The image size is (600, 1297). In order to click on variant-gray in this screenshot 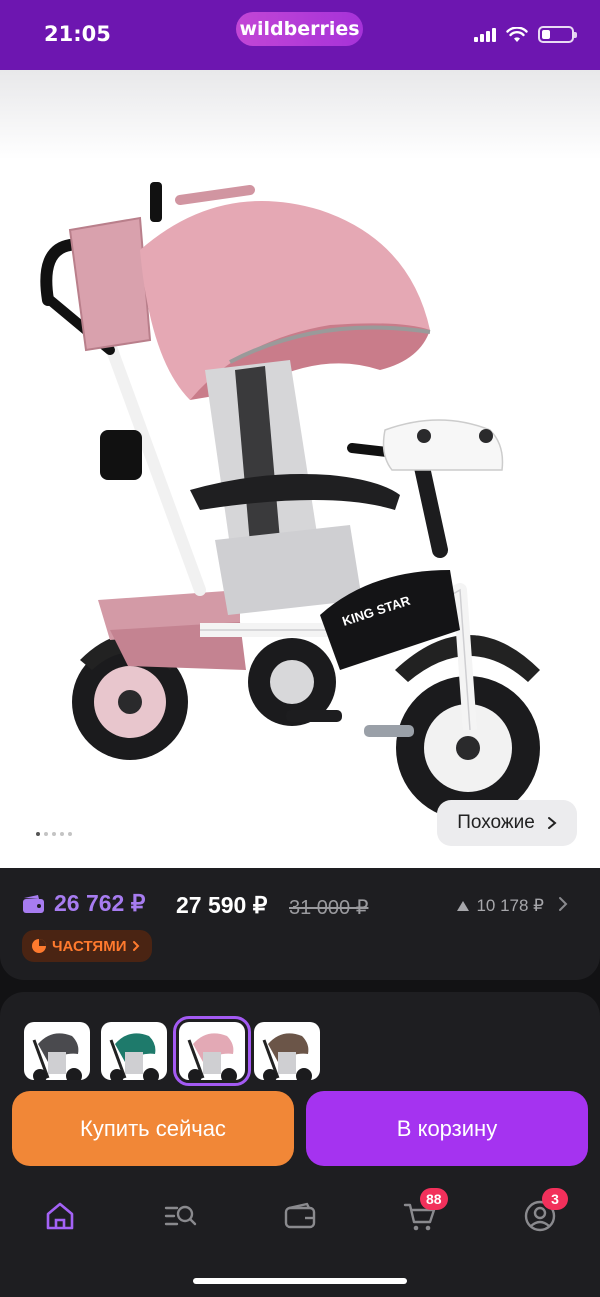, I will do `click(57, 1051)`.